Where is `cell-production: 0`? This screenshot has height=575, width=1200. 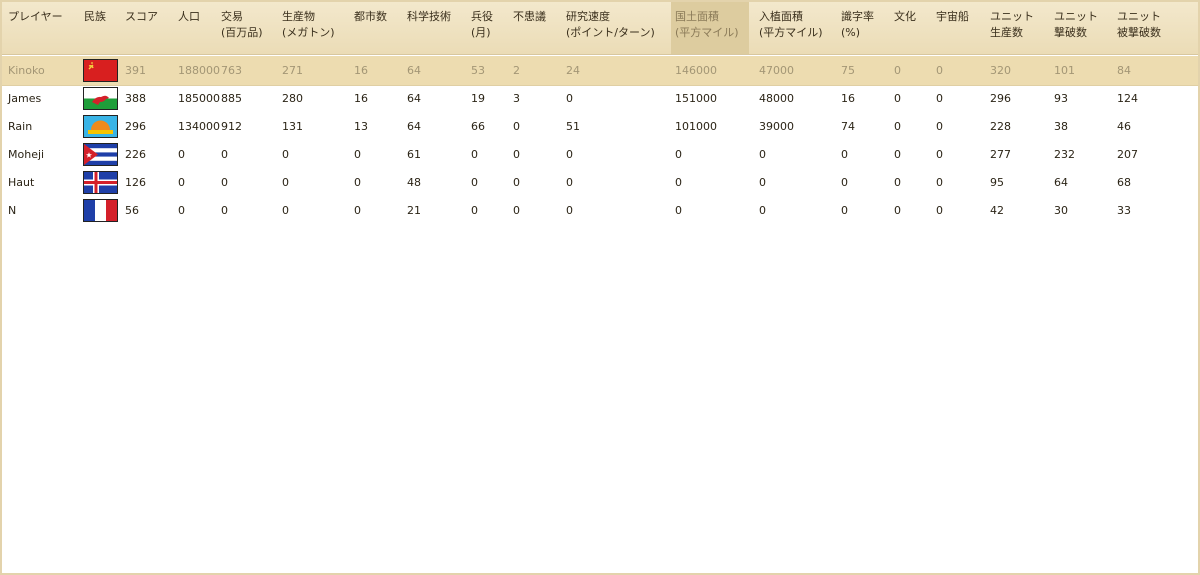 cell-production: 0 is located at coordinates (285, 182).